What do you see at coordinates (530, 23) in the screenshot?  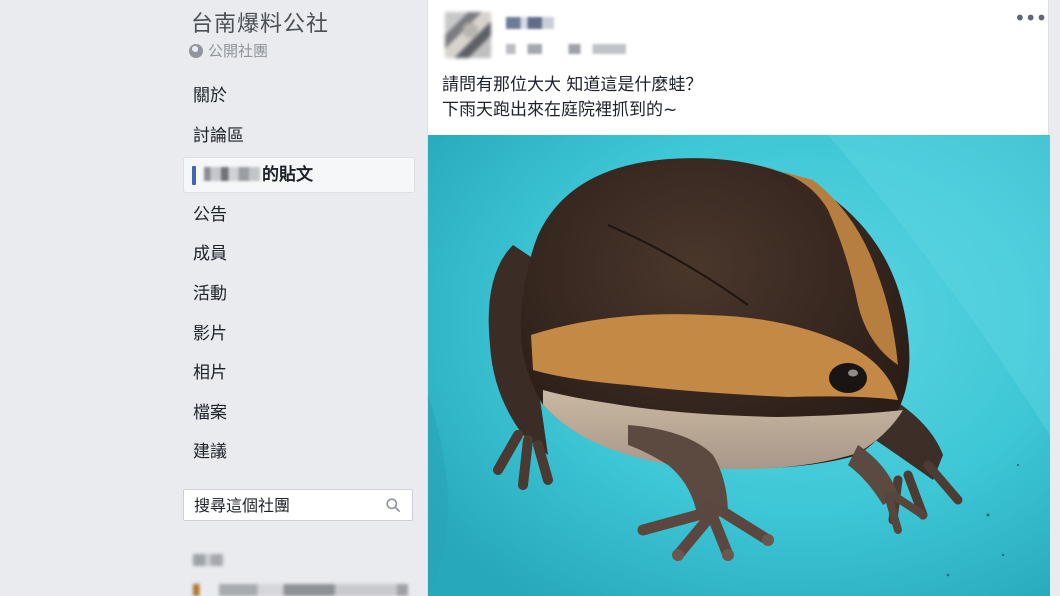 I see `blurred-poster-name` at bounding box center [530, 23].